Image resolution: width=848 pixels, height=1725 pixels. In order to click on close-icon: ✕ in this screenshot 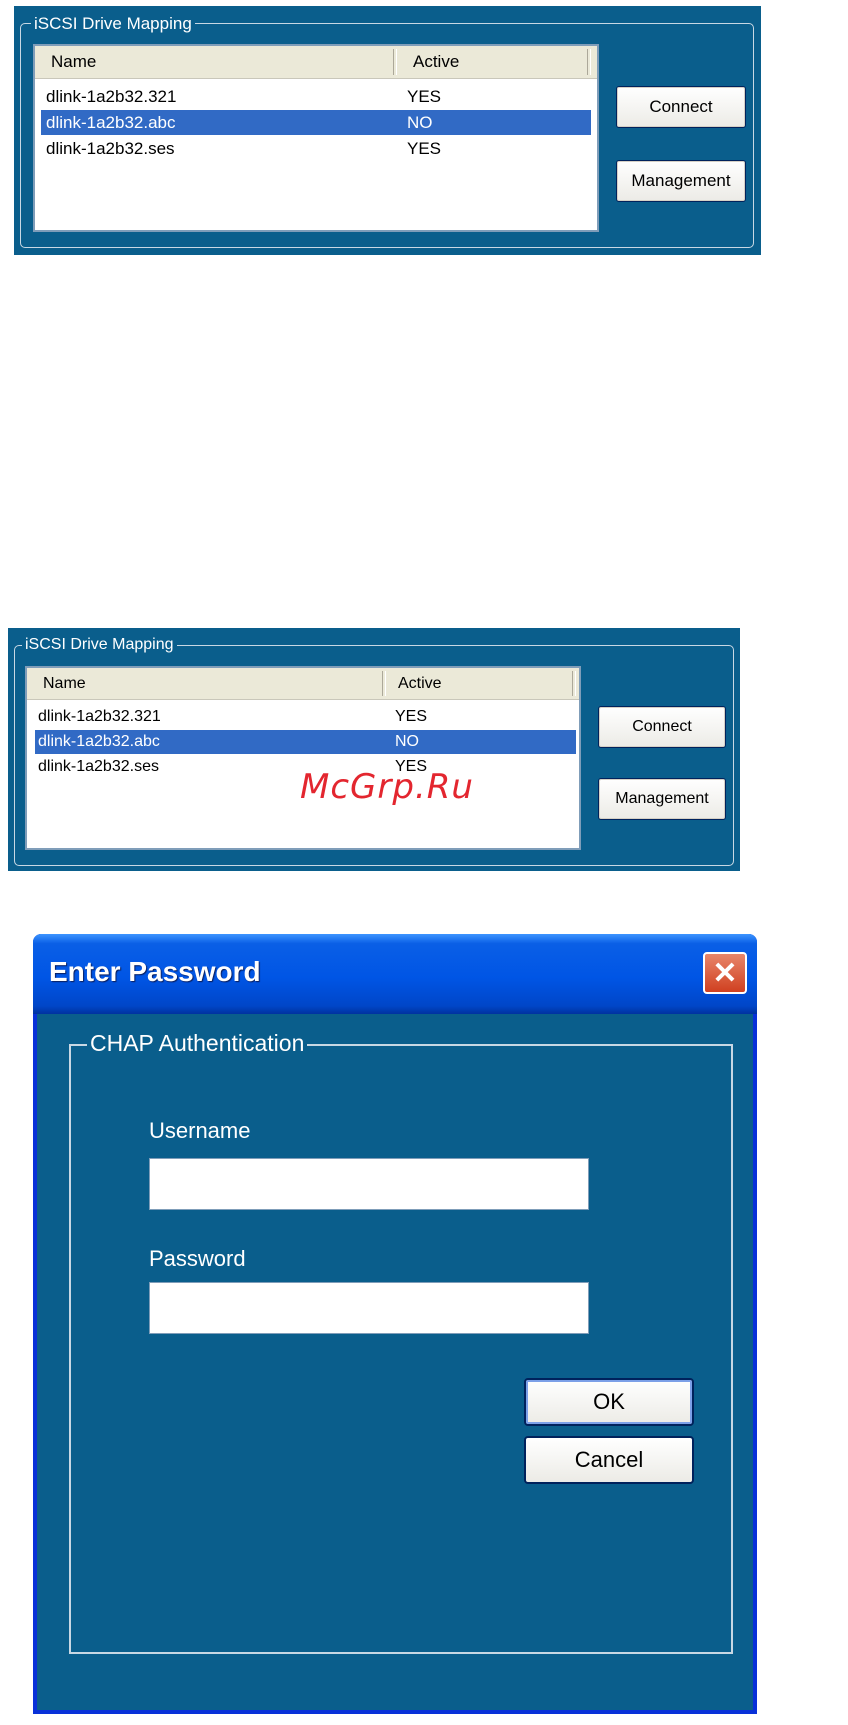, I will do `click(725, 973)`.